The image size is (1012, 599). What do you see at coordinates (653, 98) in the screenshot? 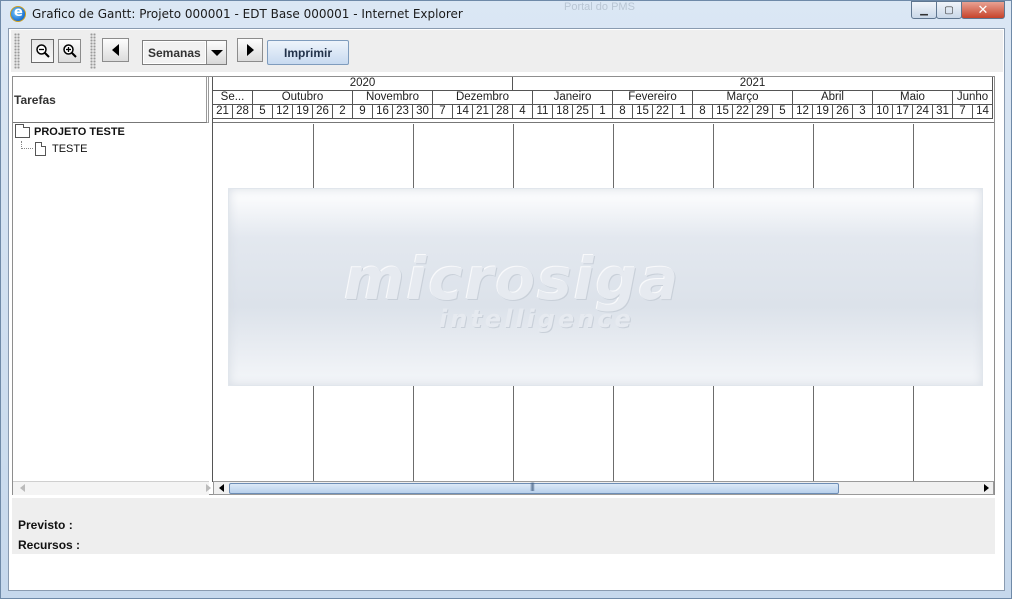
I see `month-header: Fevereiro` at bounding box center [653, 98].